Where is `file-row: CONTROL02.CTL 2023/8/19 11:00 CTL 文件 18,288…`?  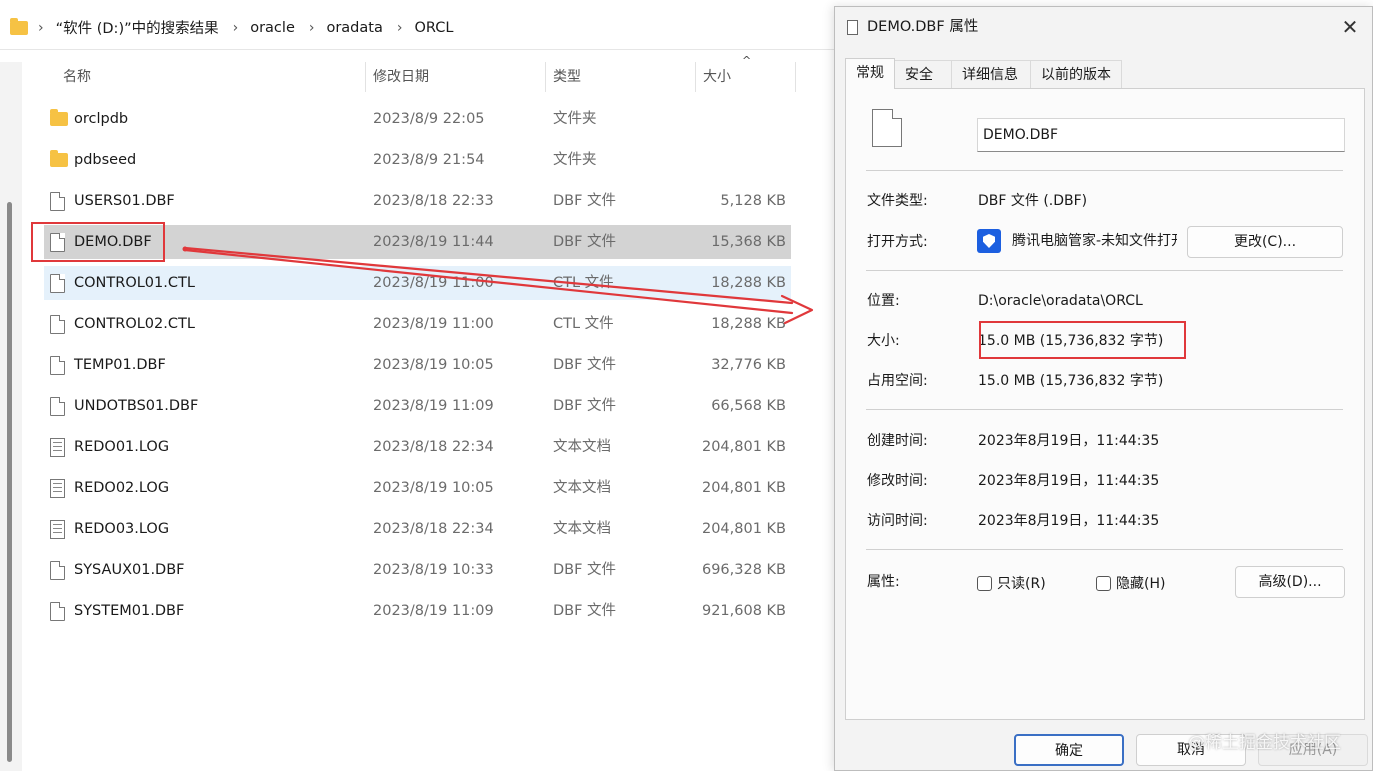 file-row: CONTROL02.CTL 2023/8/19 11:00 CTL 文件 18,288… is located at coordinates (418, 324).